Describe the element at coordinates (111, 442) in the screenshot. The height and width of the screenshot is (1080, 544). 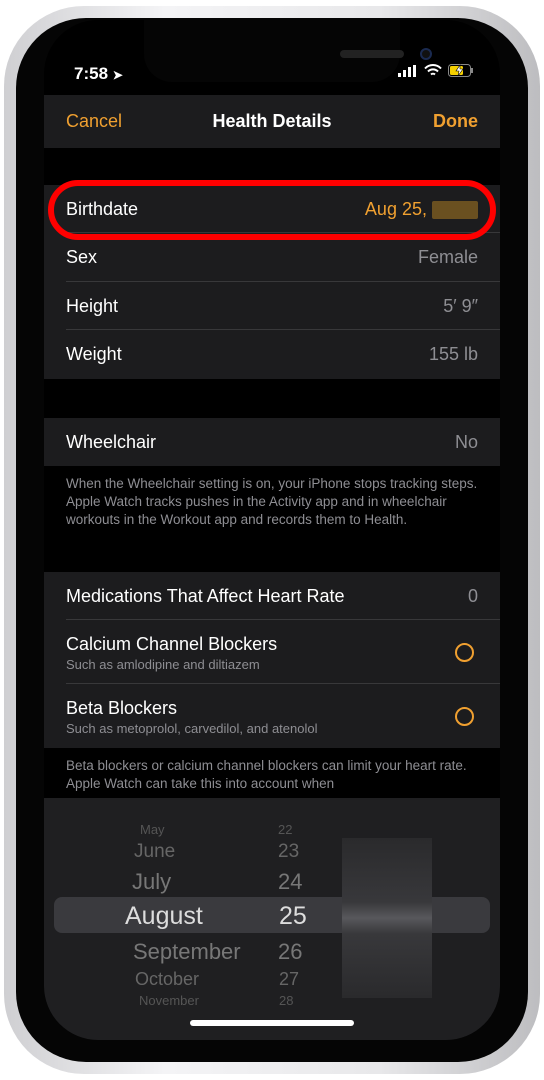
I see `row-label: Wheelchair` at that location.